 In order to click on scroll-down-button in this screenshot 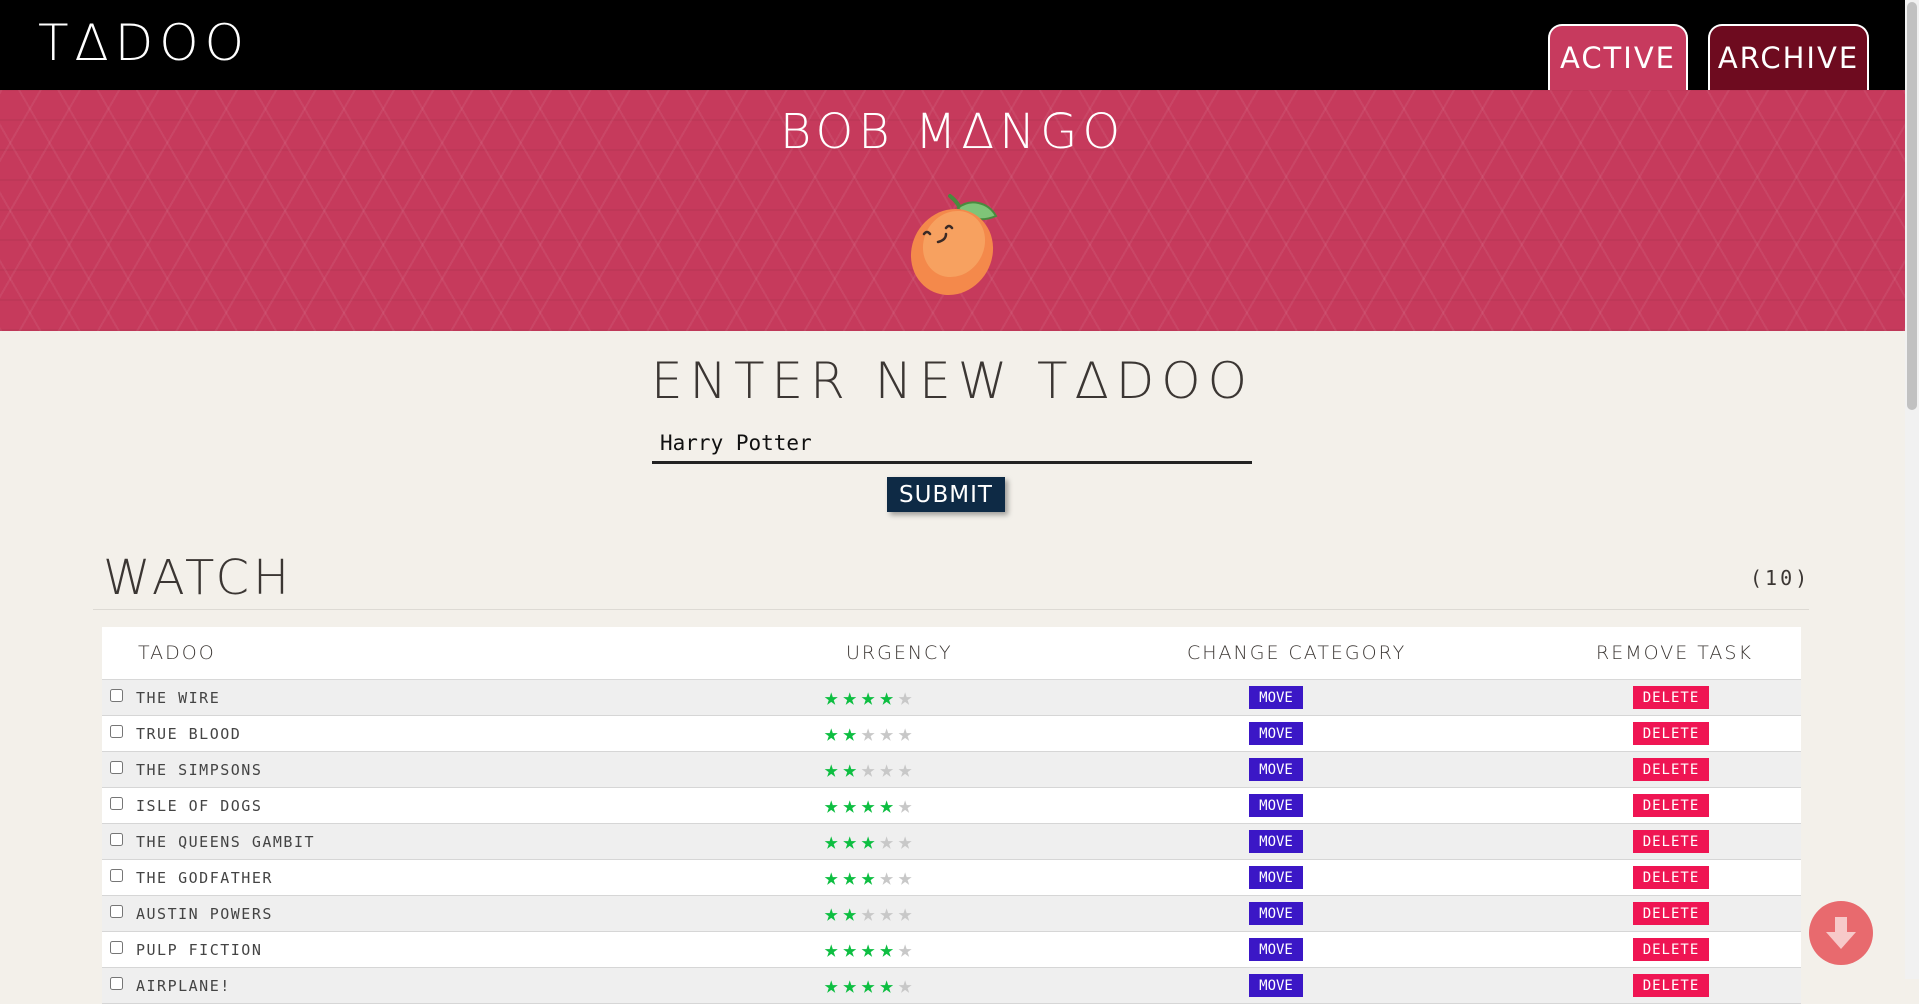, I will do `click(1841, 933)`.